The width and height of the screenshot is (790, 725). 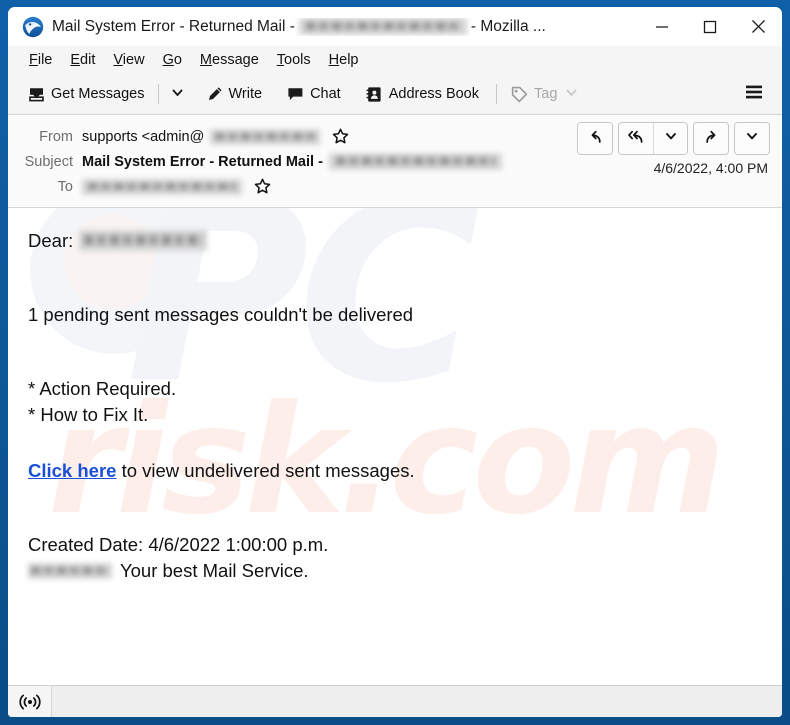 I want to click on hamburger-menu-icon, so click(x=754, y=94).